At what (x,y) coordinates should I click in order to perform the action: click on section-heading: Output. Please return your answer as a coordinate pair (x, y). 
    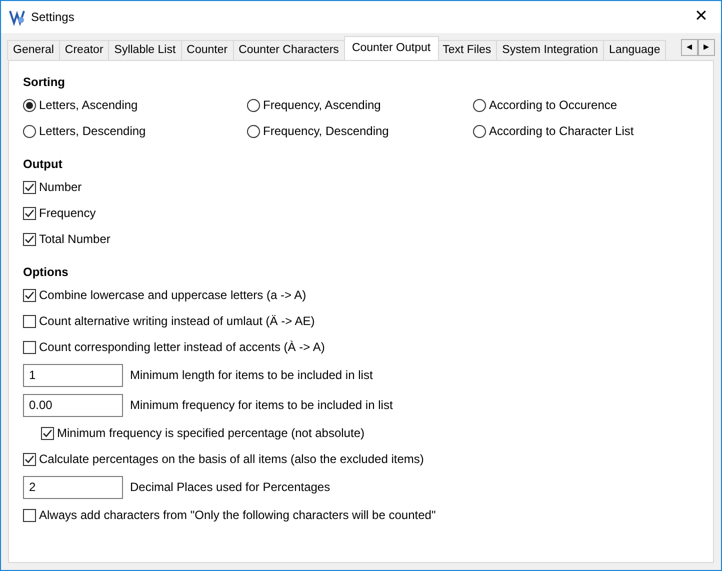
    Looking at the image, I should click on (43, 163).